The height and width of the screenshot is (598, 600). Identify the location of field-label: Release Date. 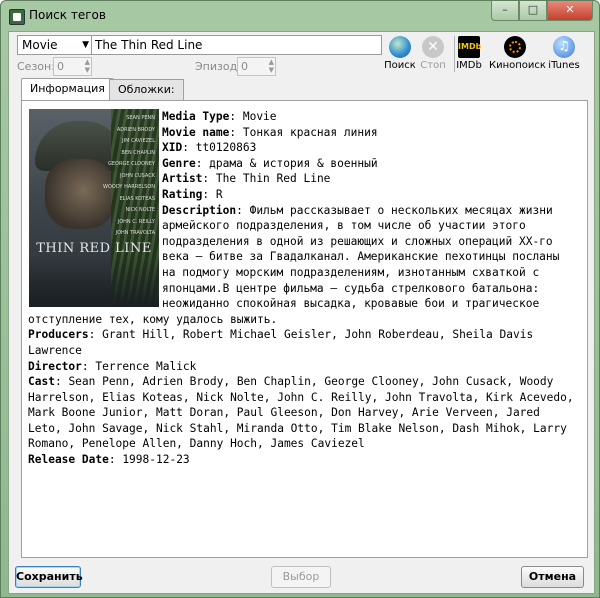
(68, 460).